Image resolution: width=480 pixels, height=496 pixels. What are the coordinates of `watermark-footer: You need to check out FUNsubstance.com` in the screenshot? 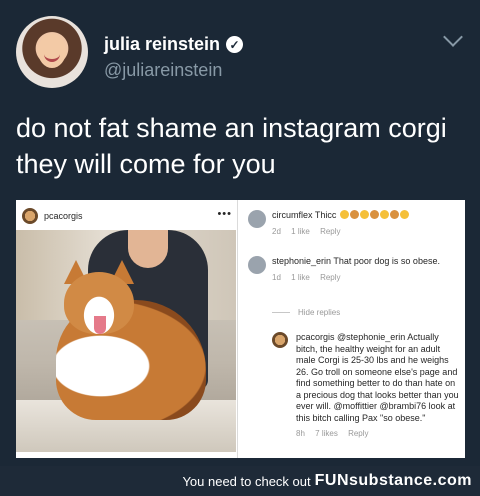 It's located at (240, 481).